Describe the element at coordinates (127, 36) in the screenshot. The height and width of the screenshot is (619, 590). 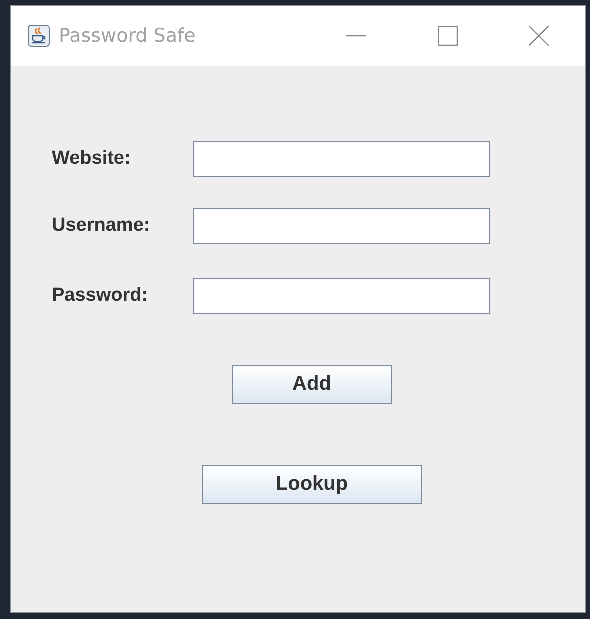
I see `window-title: Password Safe` at that location.